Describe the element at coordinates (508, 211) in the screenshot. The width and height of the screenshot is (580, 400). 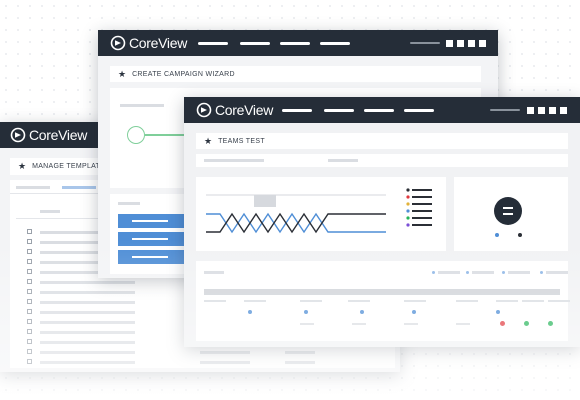
I see `status-indicator-icon` at that location.